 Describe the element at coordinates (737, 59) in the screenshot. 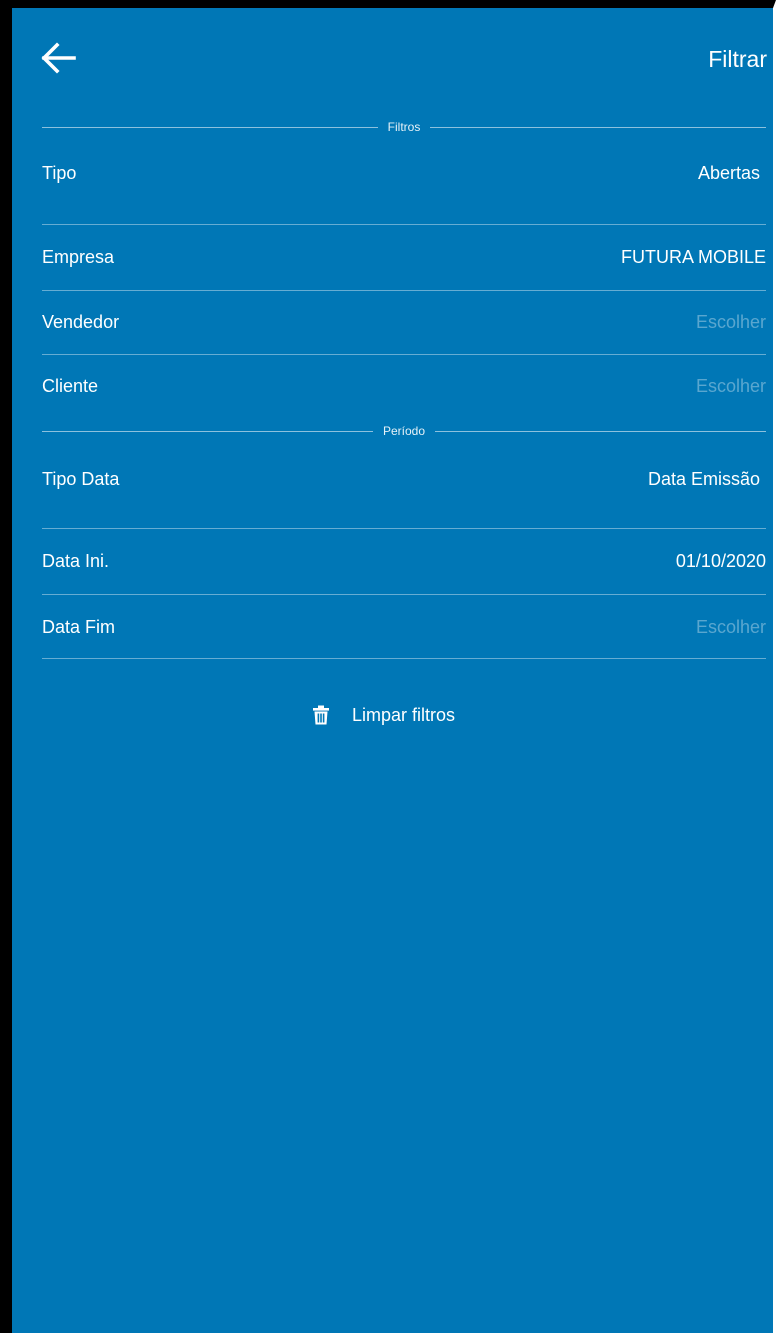

I see `filter-apply-button: Filtrar` at that location.